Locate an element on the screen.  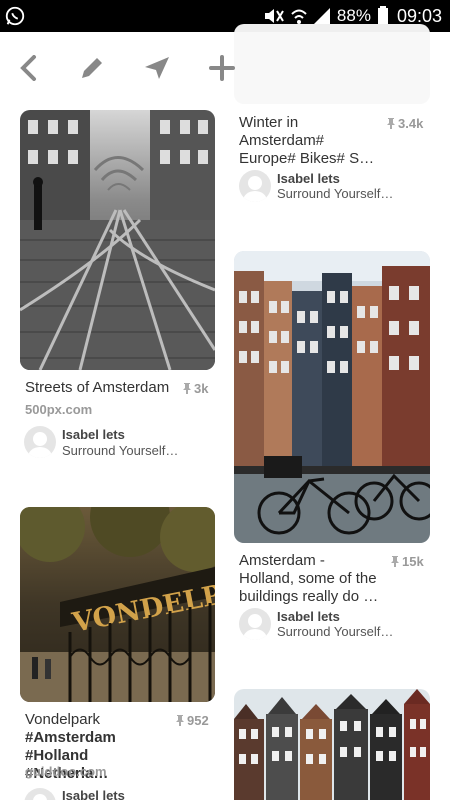
pin-source: guiddoo.com is located at coordinates (66, 771).